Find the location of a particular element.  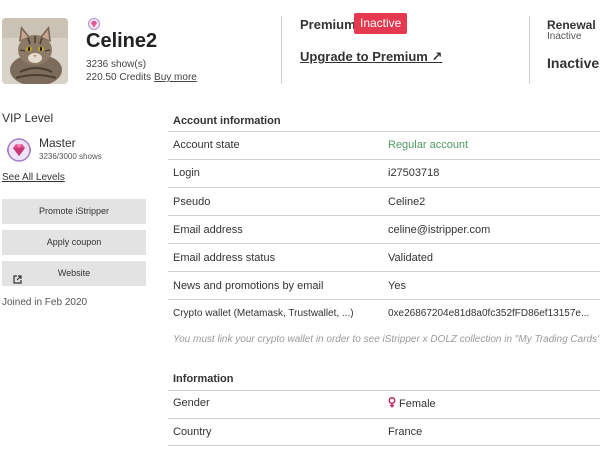

renewal-sublabel: Inactive is located at coordinates (564, 36).